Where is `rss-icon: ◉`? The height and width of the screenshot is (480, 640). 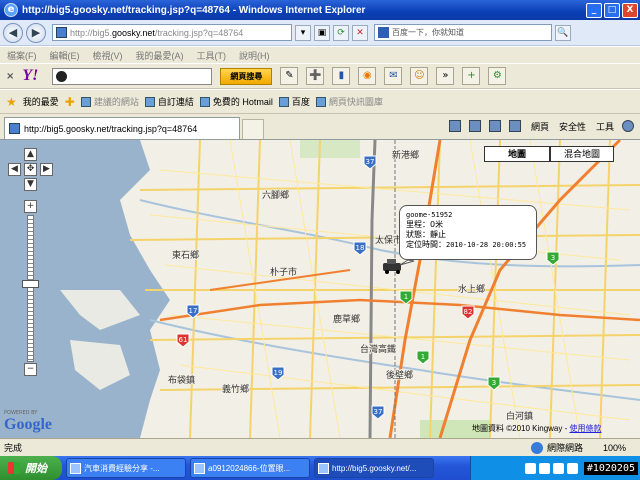 rss-icon: ◉ is located at coordinates (367, 76).